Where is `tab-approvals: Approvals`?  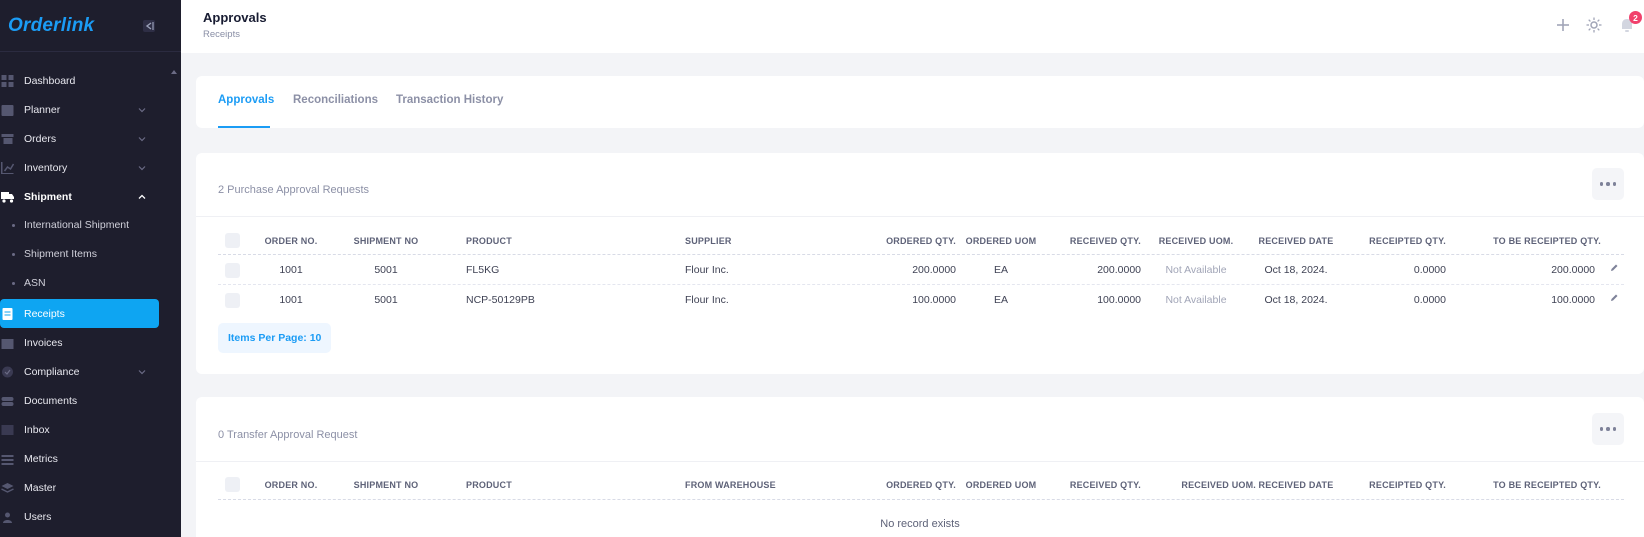
tab-approvals: Approvals is located at coordinates (246, 100).